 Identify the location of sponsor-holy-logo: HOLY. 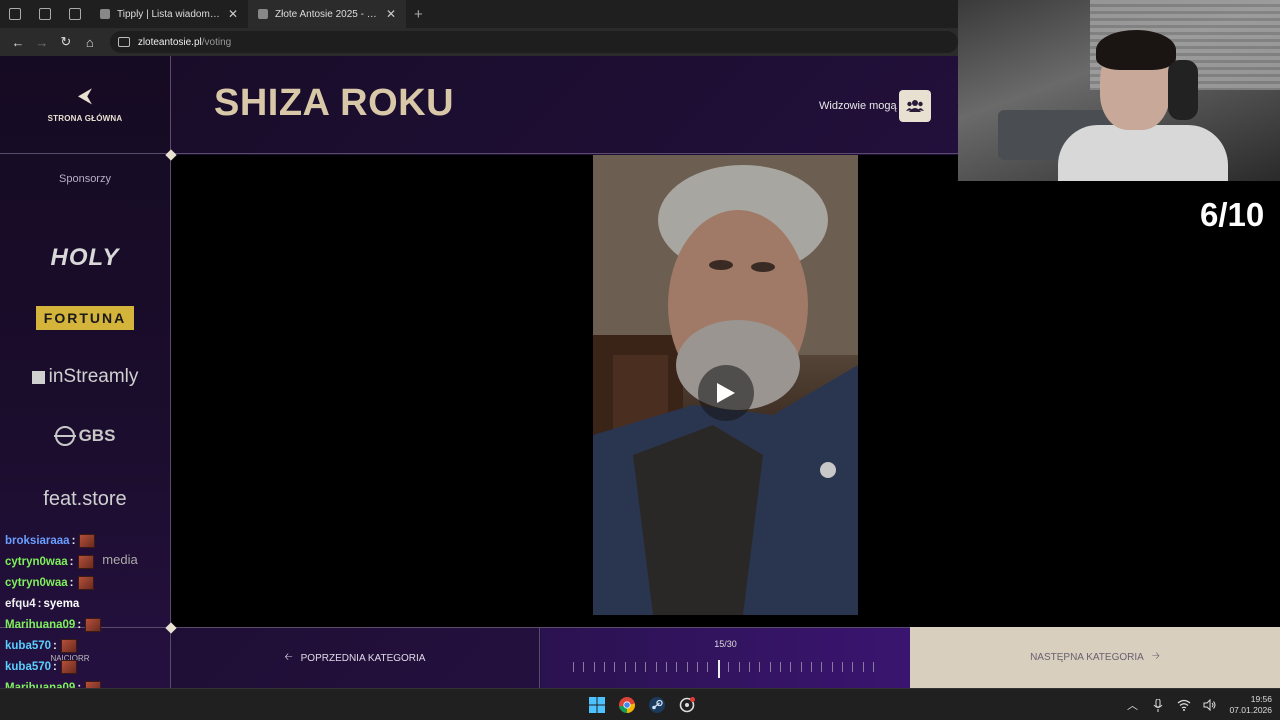
(85, 258).